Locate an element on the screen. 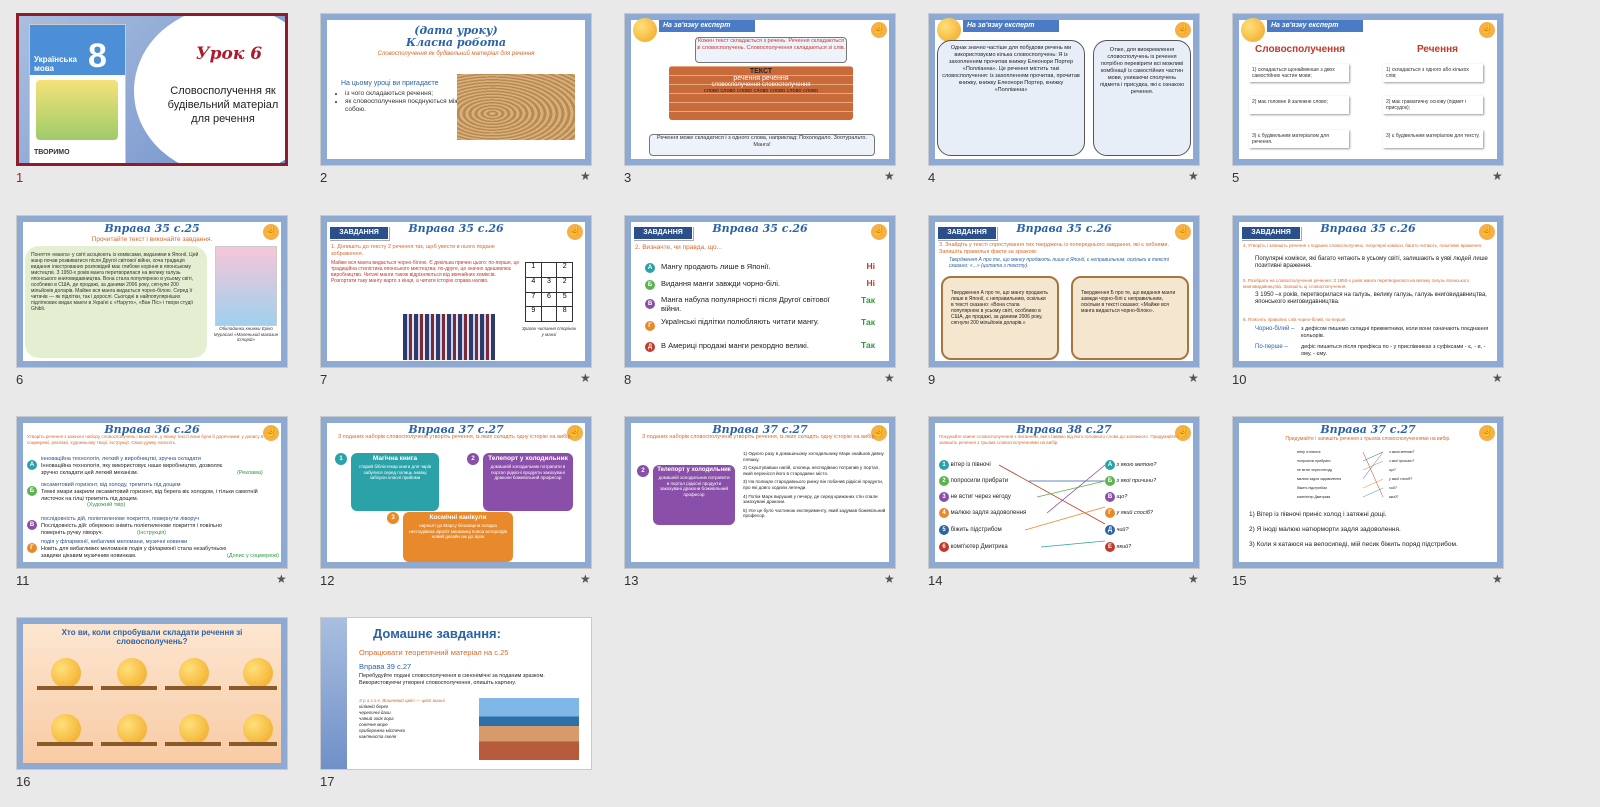 This screenshot has height=807, width=1600. letter-badge: Г is located at coordinates (32, 548).